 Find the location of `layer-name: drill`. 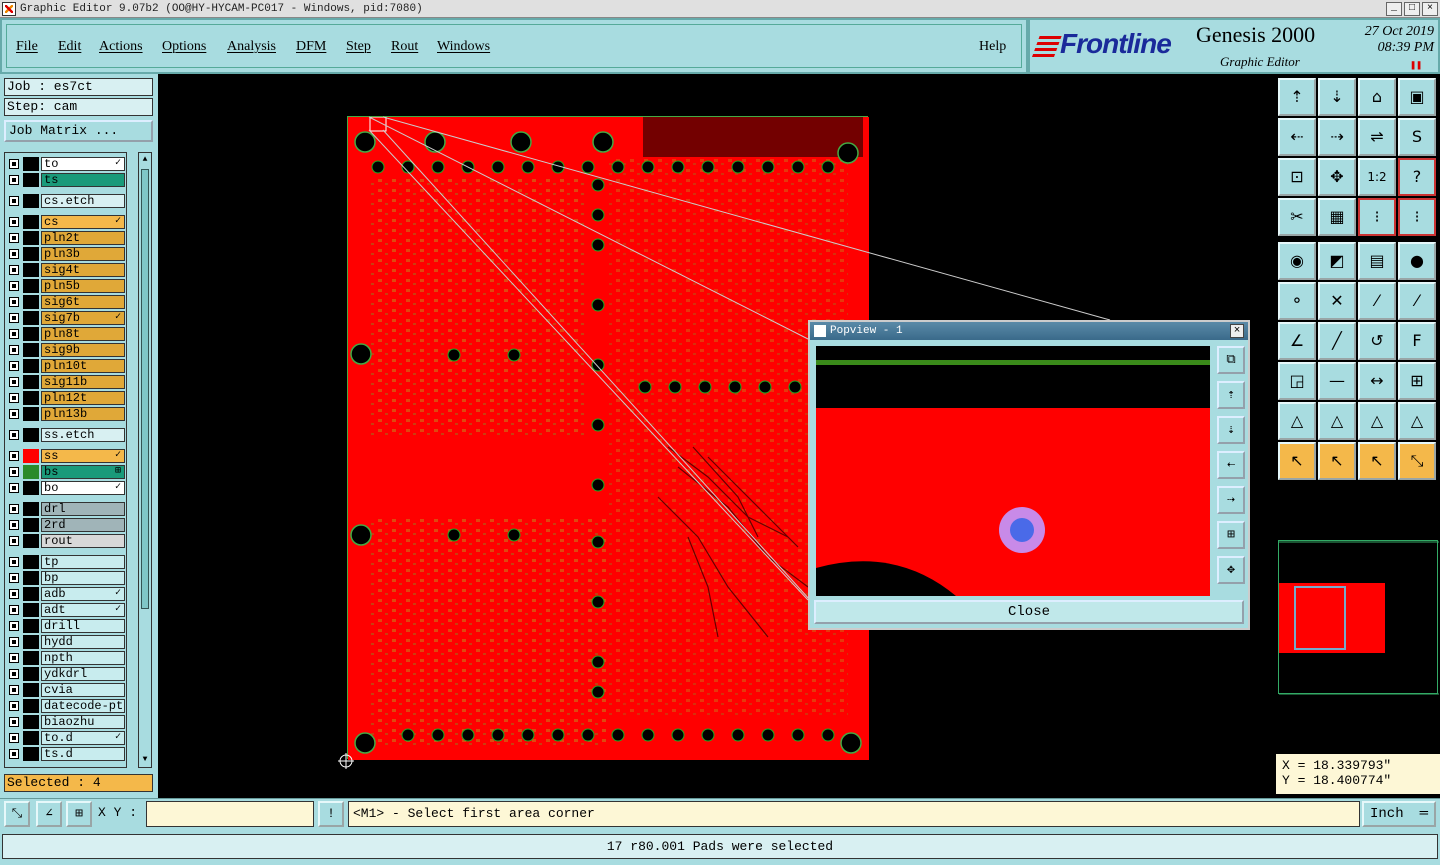

layer-name: drill is located at coordinates (83, 626).